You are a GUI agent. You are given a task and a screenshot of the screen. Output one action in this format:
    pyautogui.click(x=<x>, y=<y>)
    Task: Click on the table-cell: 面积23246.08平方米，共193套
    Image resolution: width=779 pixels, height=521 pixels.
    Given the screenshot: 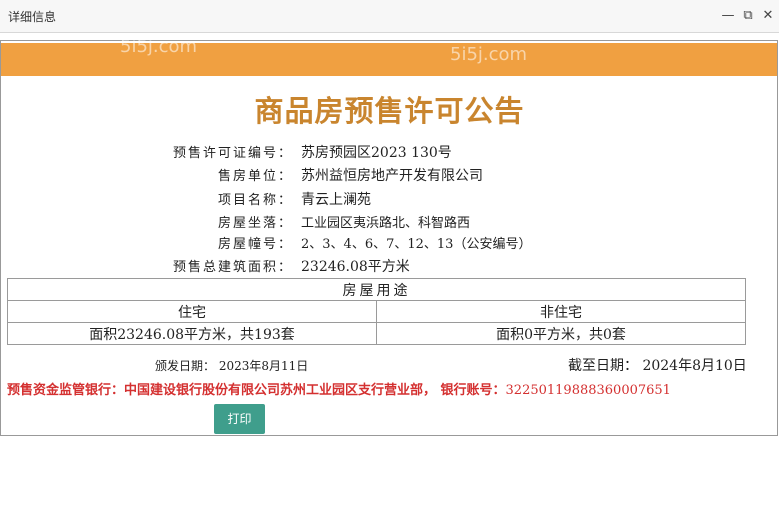 What is the action you would take?
    pyautogui.click(x=192, y=333)
    